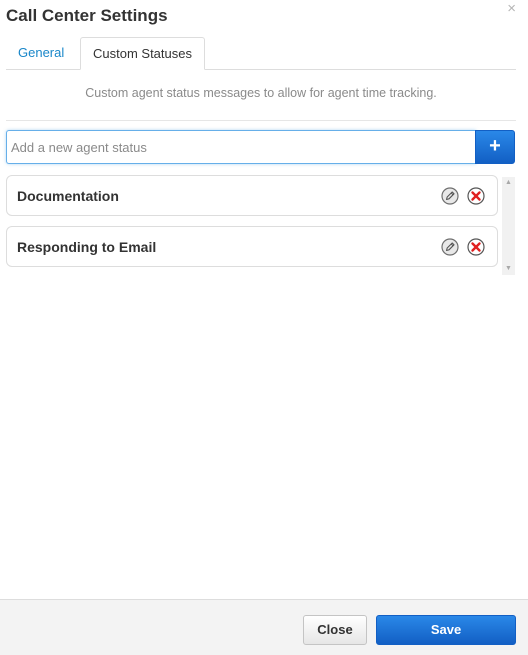  What do you see at coordinates (241, 147) in the screenshot?
I see `new-status-input` at bounding box center [241, 147].